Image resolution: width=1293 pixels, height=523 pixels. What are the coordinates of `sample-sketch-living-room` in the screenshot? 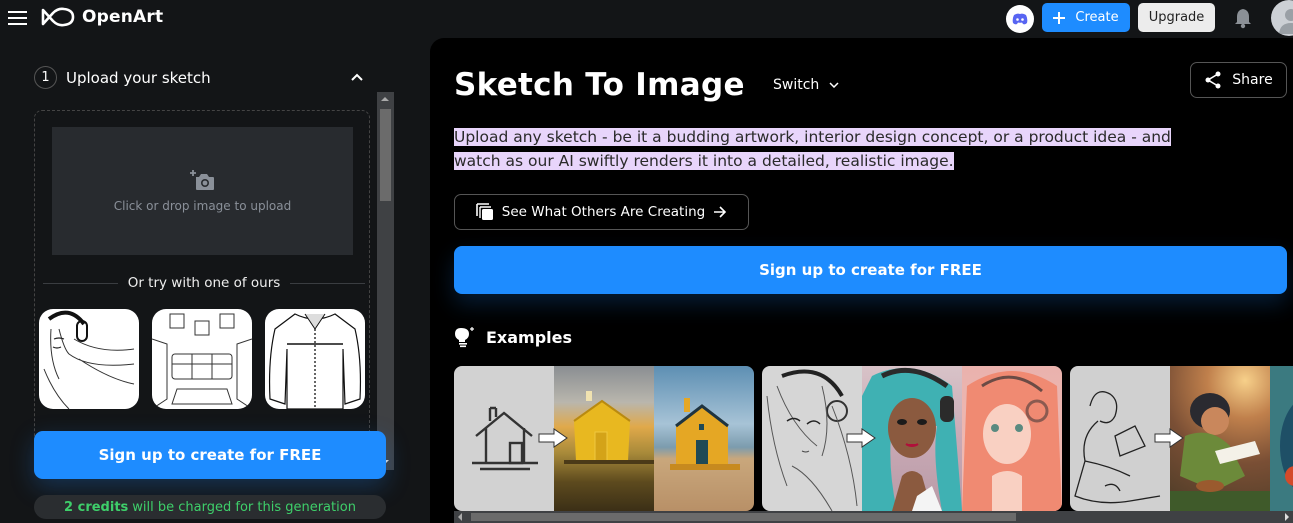 It's located at (202, 359).